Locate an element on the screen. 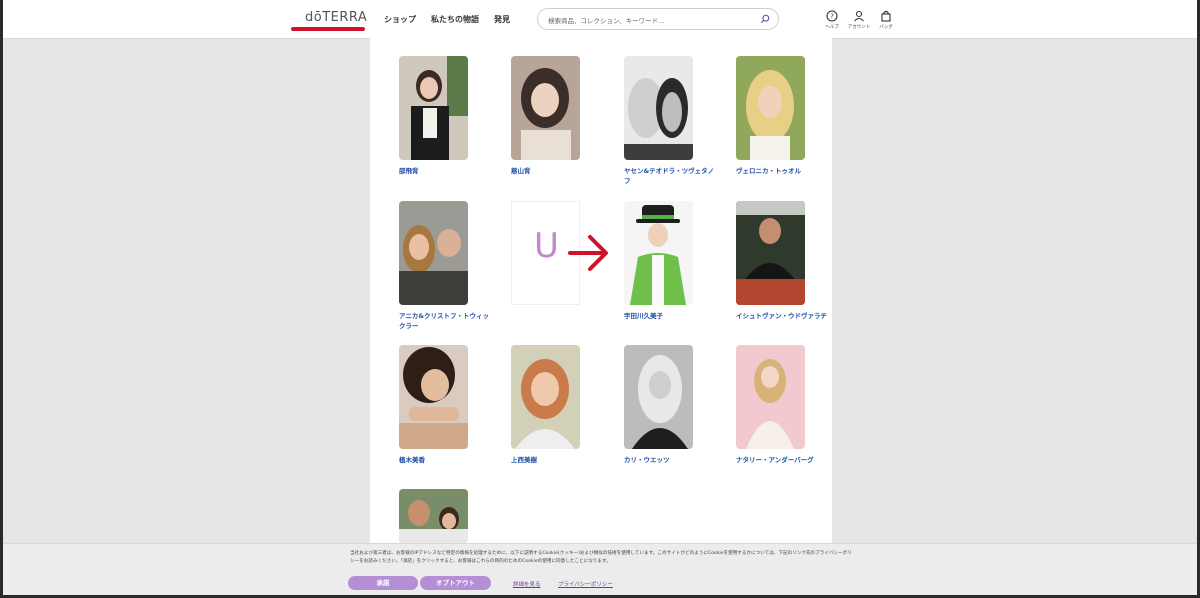  person-card: 植木美香 is located at coordinates (444, 405).